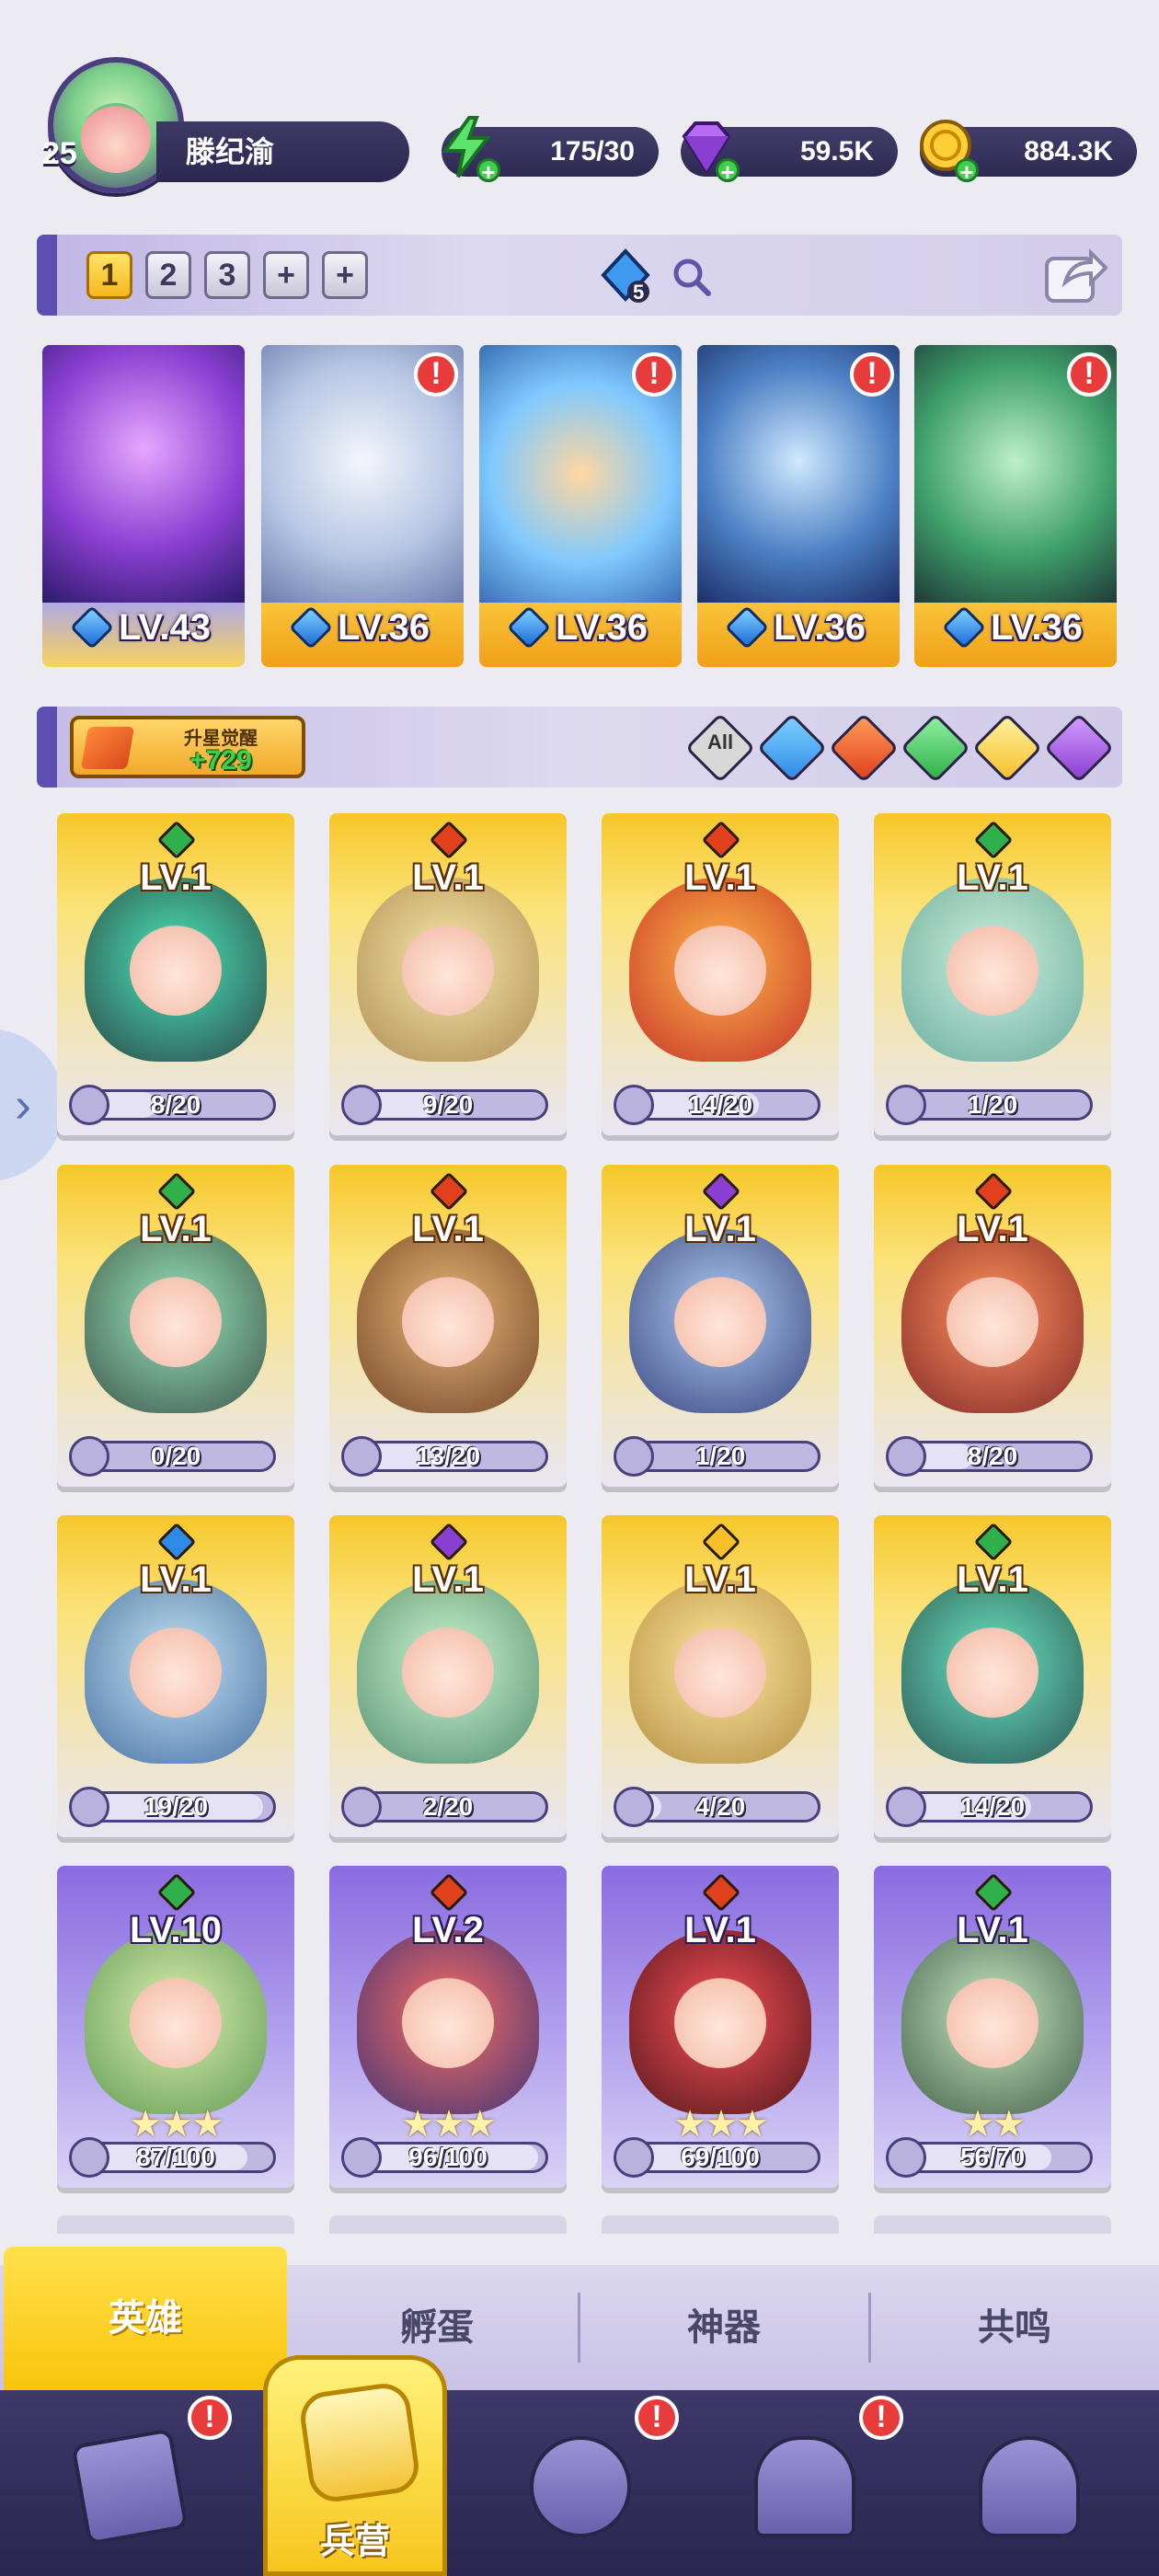 This screenshot has height=2576, width=1159. Describe the element at coordinates (227, 275) in the screenshot. I see `team-slot-3: 3` at that location.